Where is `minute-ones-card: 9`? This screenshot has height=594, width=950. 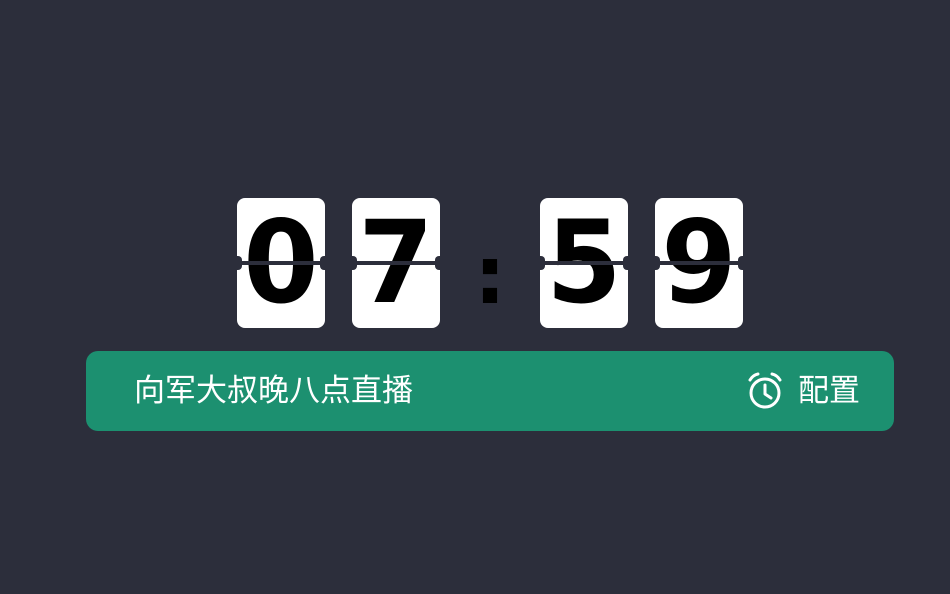 minute-ones-card: 9 is located at coordinates (699, 263).